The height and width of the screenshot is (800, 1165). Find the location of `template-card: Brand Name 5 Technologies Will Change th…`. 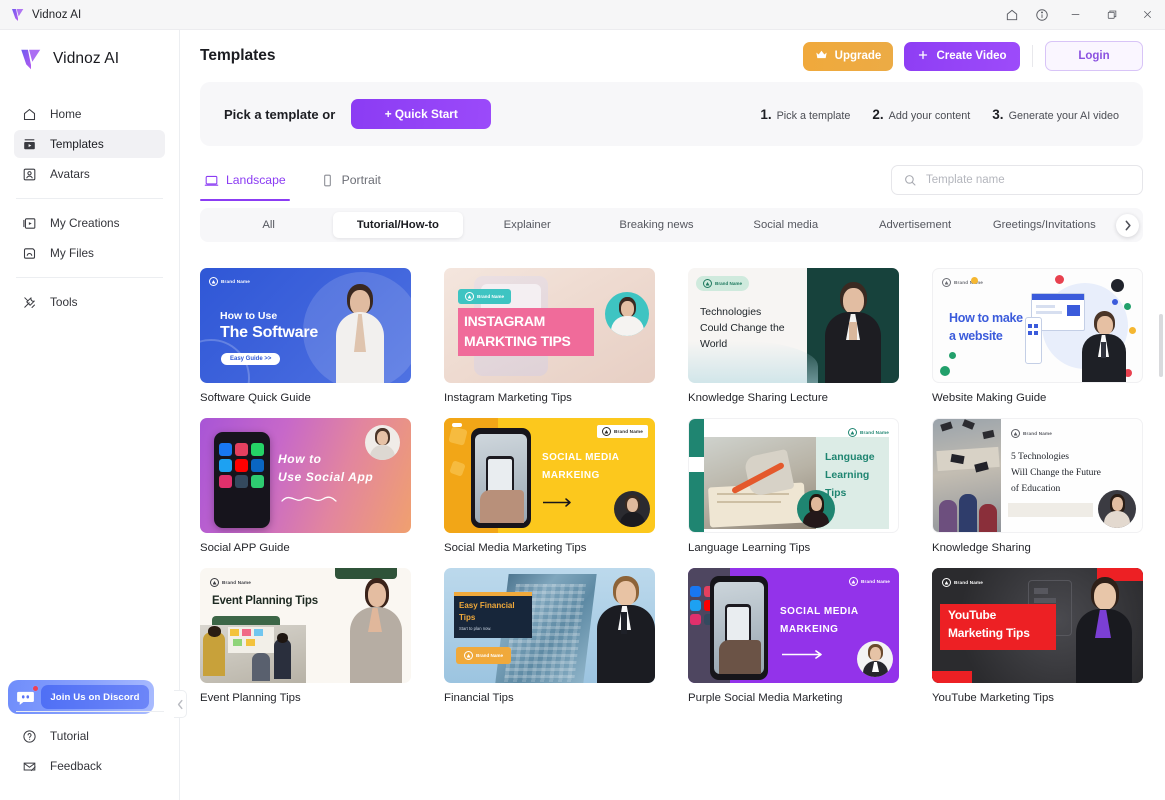

template-card: Brand Name 5 Technologies Will Change th… is located at coordinates (1037, 486).